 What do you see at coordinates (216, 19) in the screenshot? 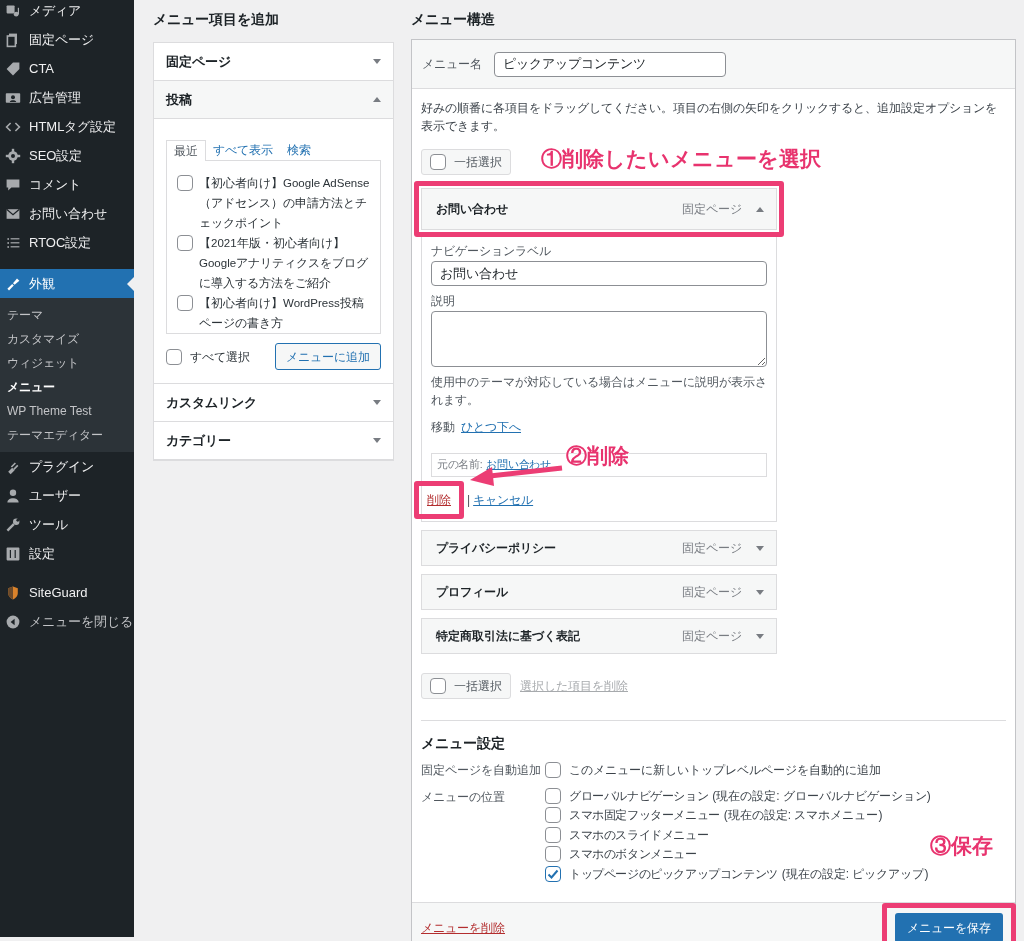
I see `section-heading: メニュー項目を追加` at bounding box center [216, 19].